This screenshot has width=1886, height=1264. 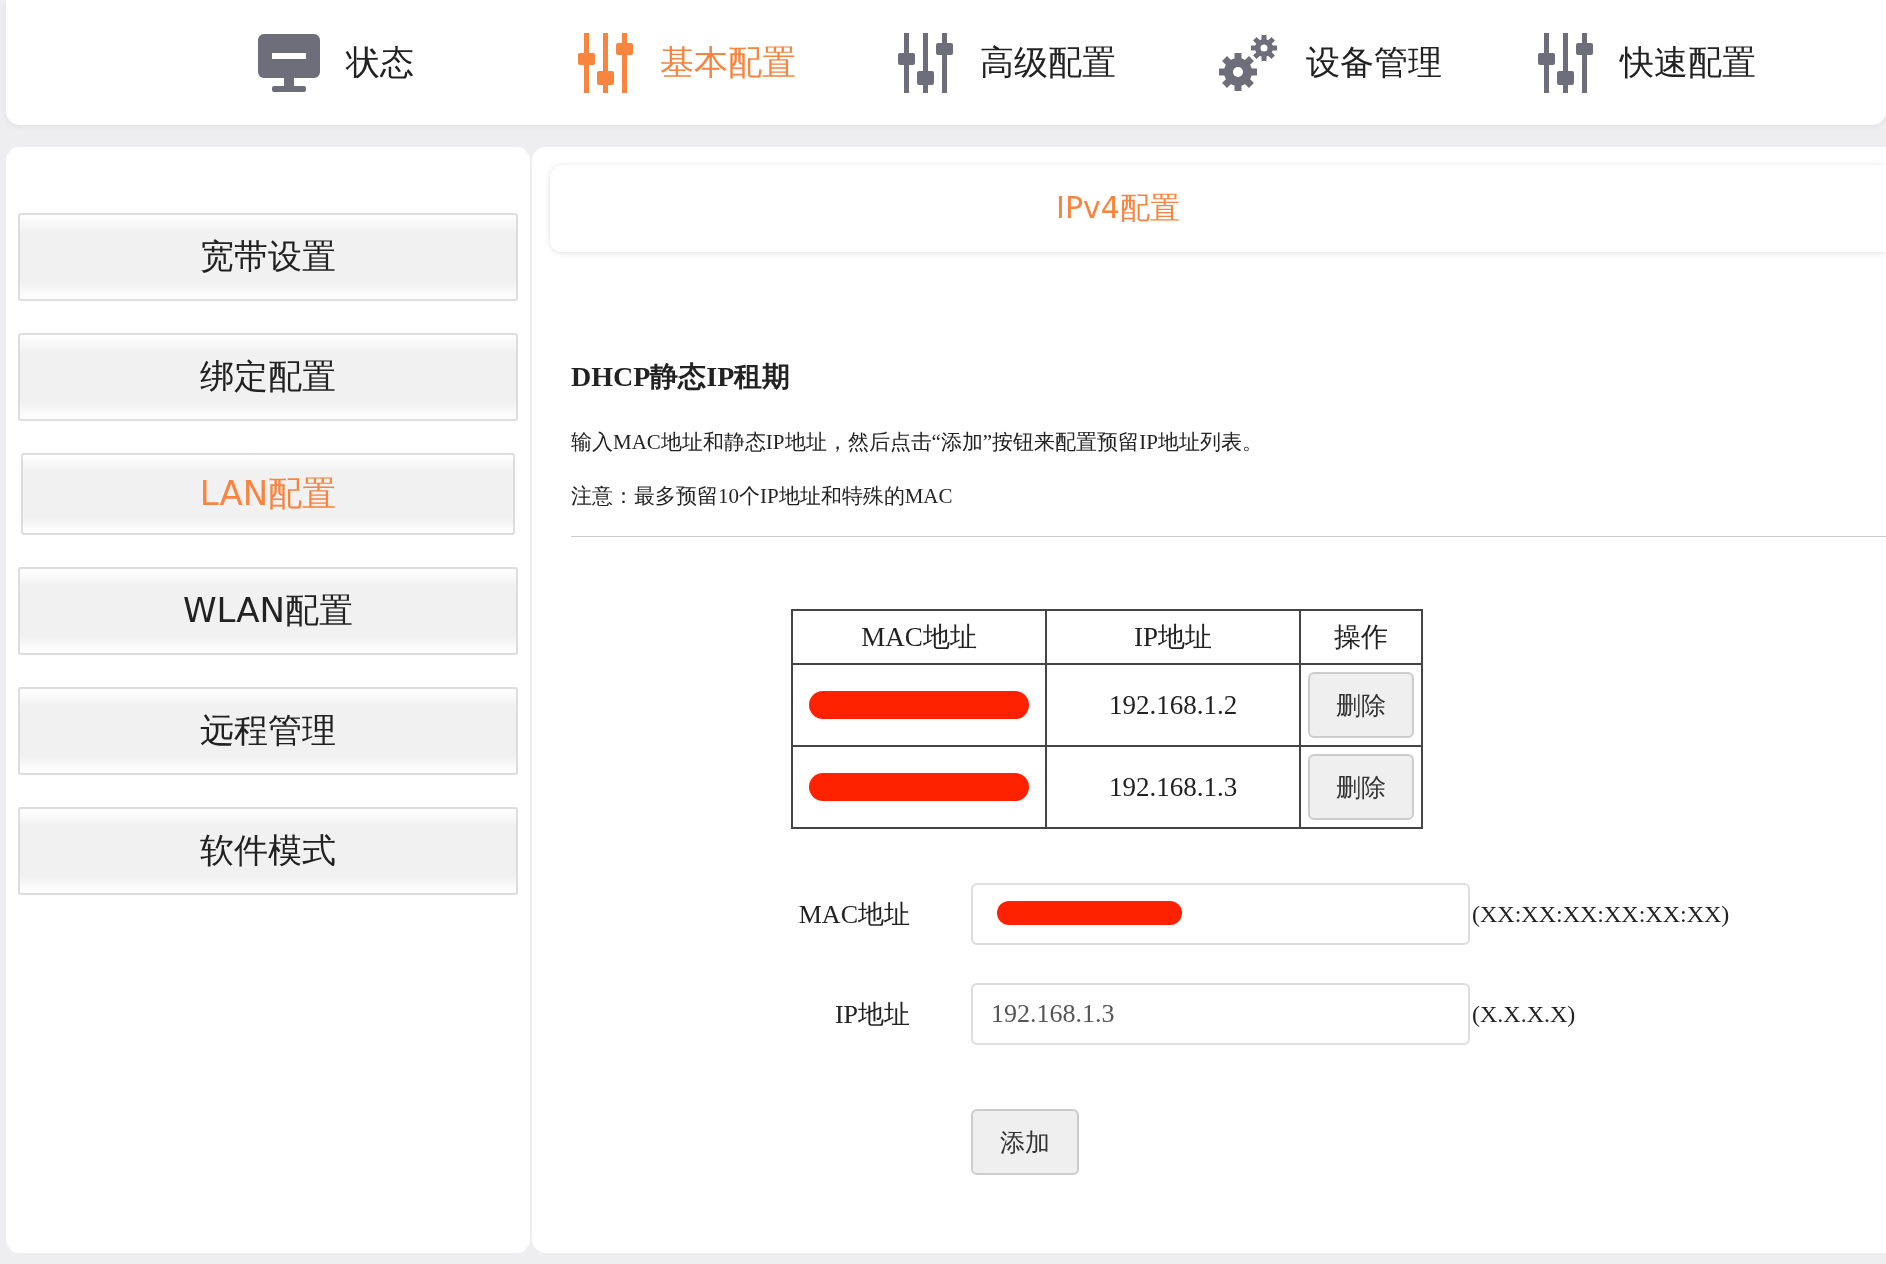 I want to click on table-cell: 192.168.1.2, so click(x=1173, y=705).